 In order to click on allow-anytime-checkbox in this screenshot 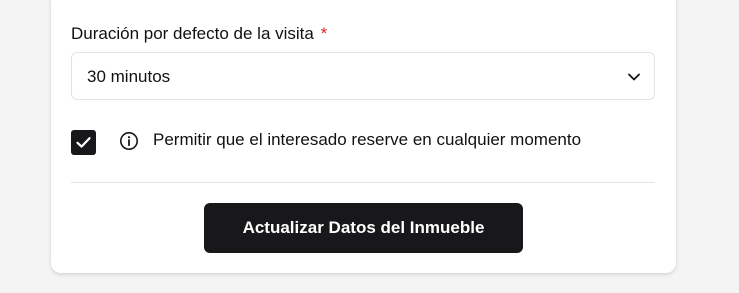, I will do `click(83, 142)`.